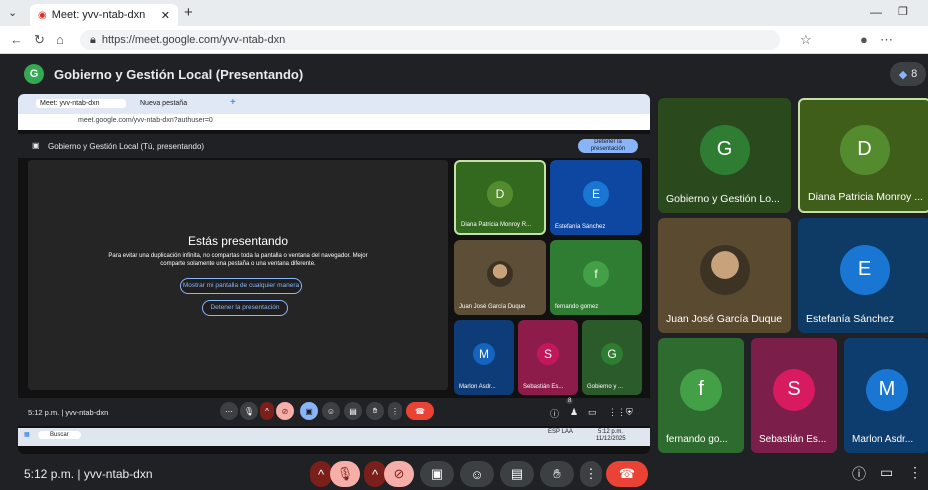 Image resolution: width=928 pixels, height=490 pixels. Describe the element at coordinates (430, 40) in the screenshot. I see `url-field: 🔒︎ https://meet.google.com/yvv-ntab-dxn` at that location.